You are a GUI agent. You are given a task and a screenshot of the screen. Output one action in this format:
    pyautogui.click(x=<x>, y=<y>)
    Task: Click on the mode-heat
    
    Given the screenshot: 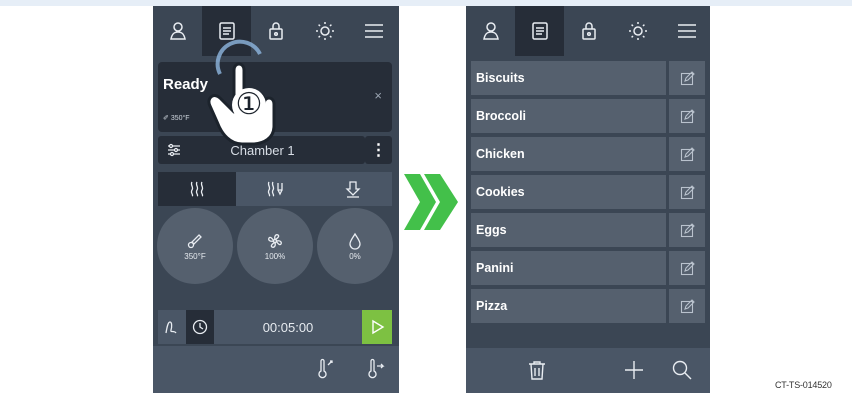 What is the action you would take?
    pyautogui.click(x=197, y=189)
    